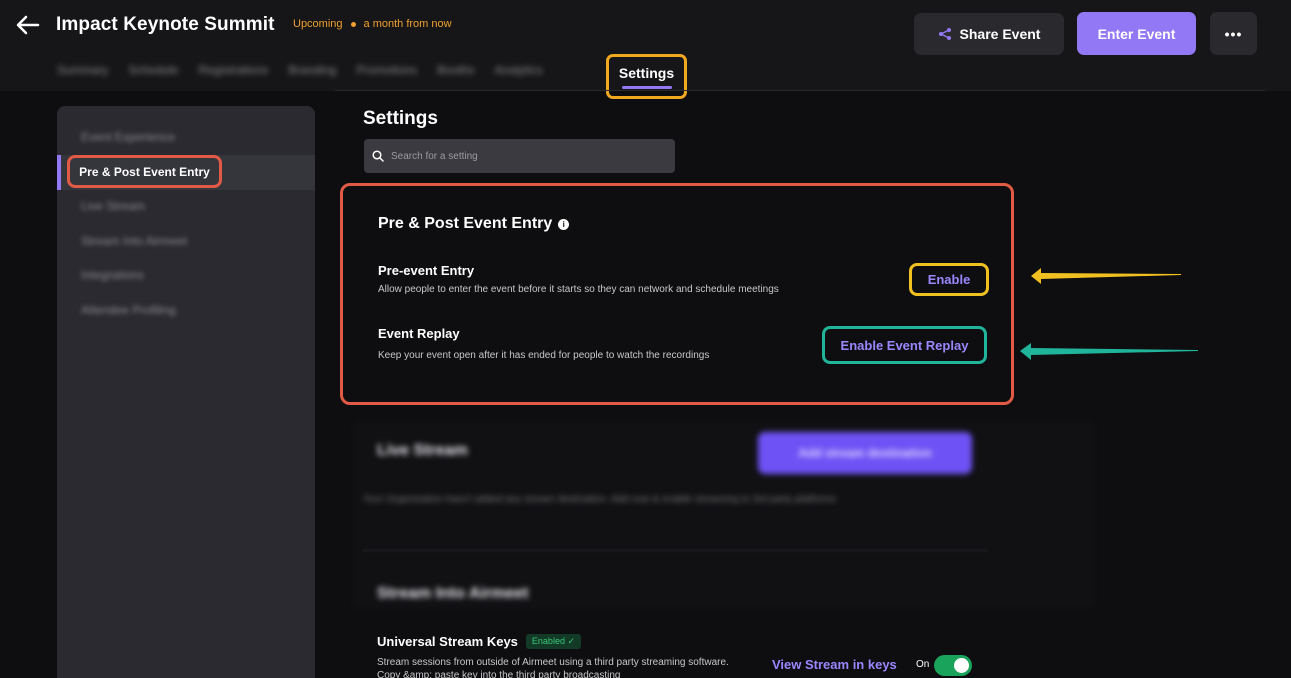  I want to click on share-event-button: Share Event, so click(989, 34).